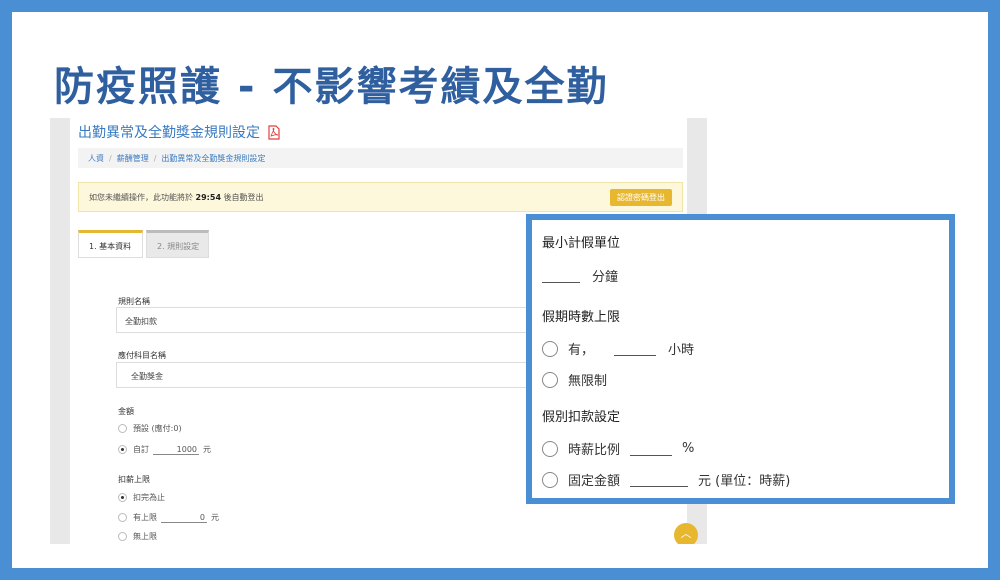 This screenshot has width=1000, height=580. What do you see at coordinates (651, 449) in the screenshot?
I see `hourly-ratio-input` at bounding box center [651, 449].